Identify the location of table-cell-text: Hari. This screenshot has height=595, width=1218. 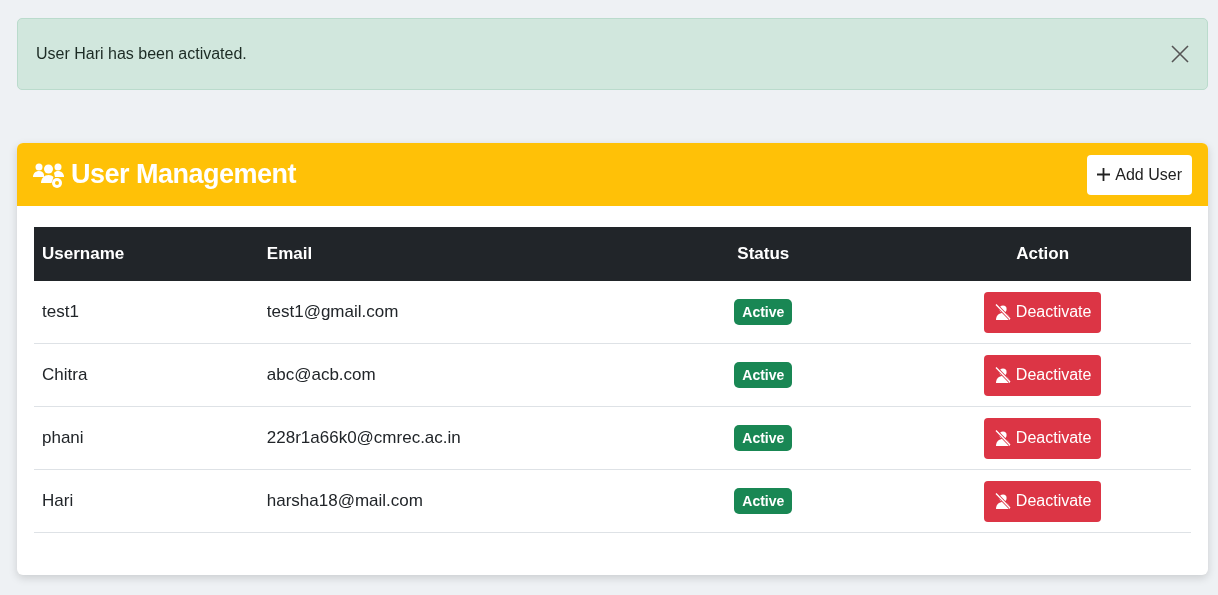
(58, 501).